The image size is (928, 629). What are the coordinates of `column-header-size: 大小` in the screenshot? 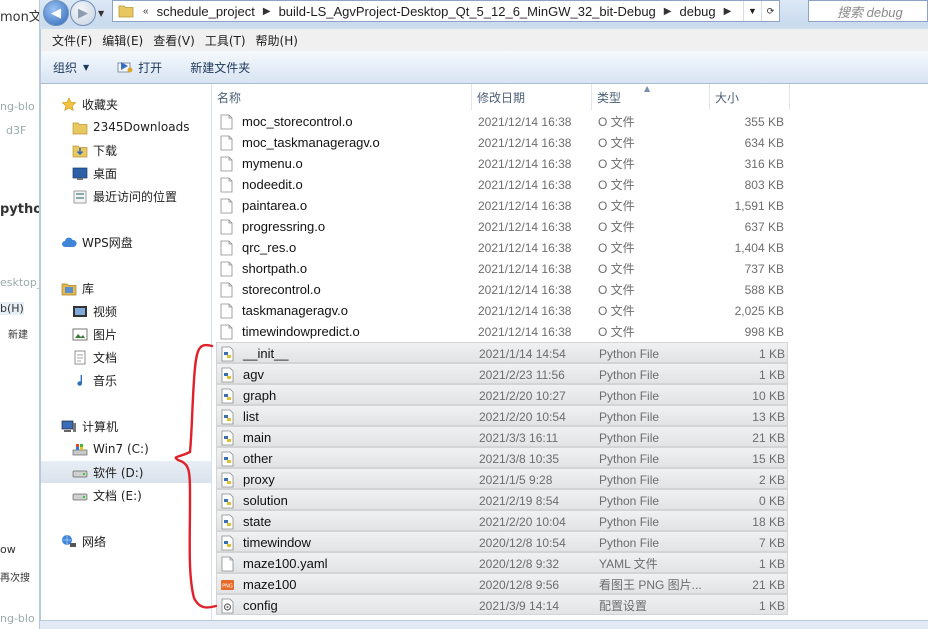 It's located at (750, 97).